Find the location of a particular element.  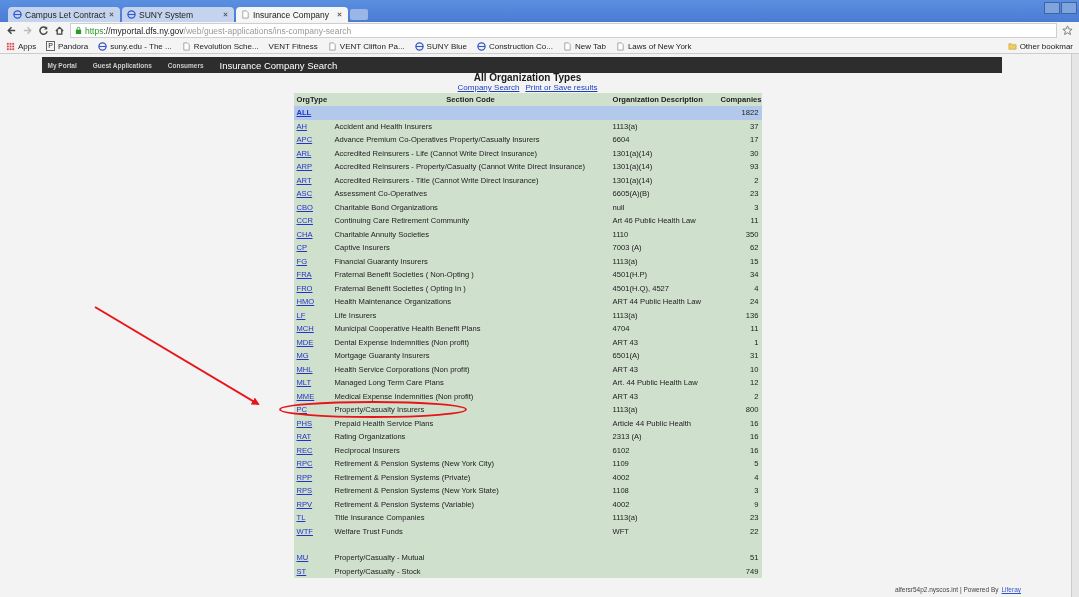

bookmark: Apps is located at coordinates (21, 46).